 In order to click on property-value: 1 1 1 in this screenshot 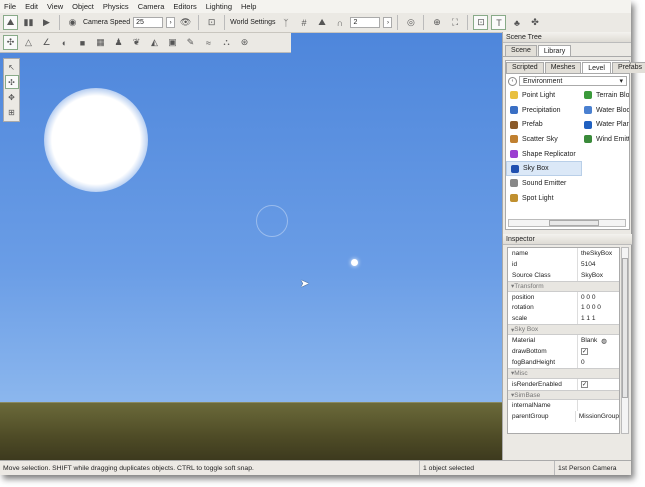, I will do `click(586, 318)`.